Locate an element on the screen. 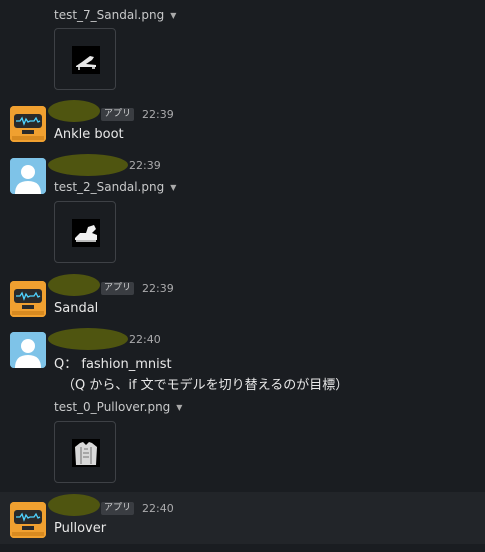  pullover-image is located at coordinates (86, 453).